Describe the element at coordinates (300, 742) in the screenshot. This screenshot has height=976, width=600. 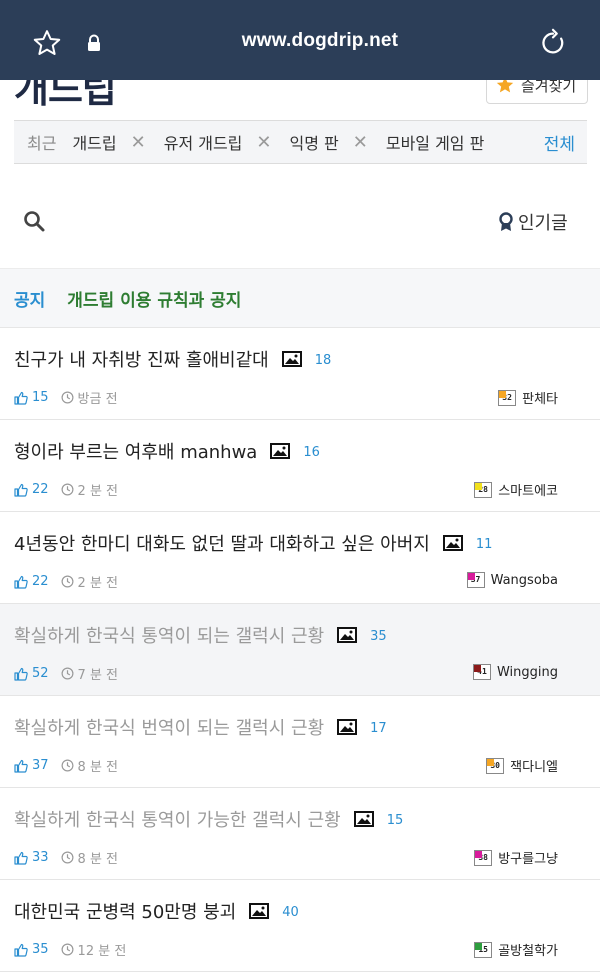
I see `post-row: 확실하게 한국식 번역이 되는 갤럭시 근황 17 37 8 분 전 30 잭다니엘` at that location.